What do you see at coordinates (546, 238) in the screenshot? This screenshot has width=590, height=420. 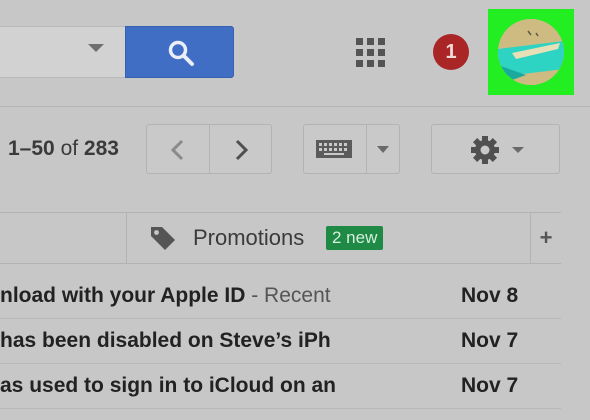 I see `add-tab-button: +` at bounding box center [546, 238].